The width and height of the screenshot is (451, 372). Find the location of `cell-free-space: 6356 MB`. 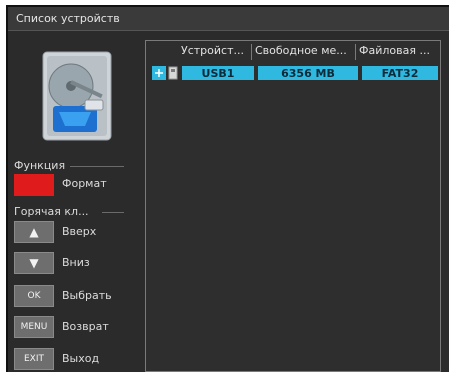

cell-free-space: 6356 MB is located at coordinates (308, 73).